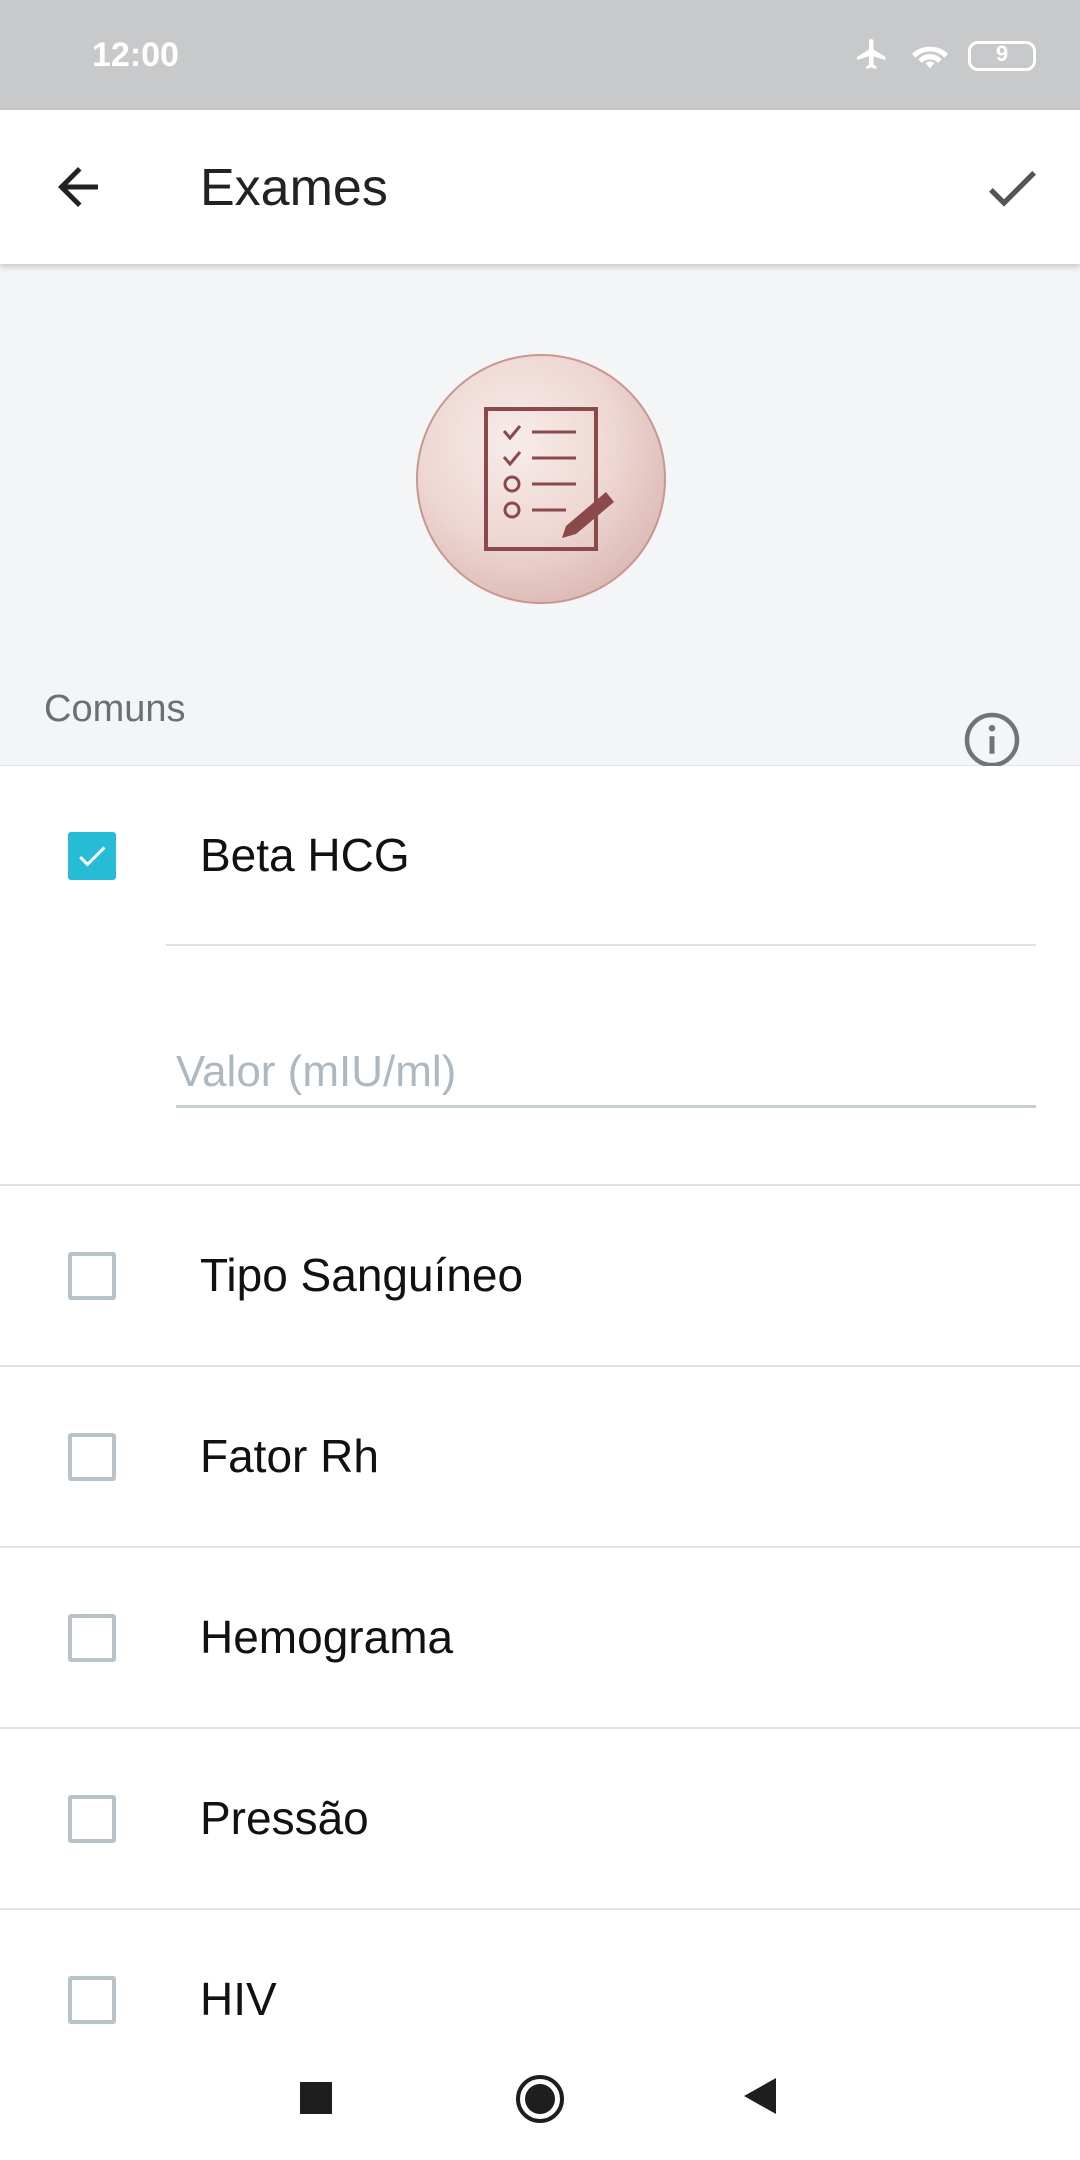 This screenshot has height=2160, width=1080. I want to click on back-triangle-icon, so click(760, 2096).